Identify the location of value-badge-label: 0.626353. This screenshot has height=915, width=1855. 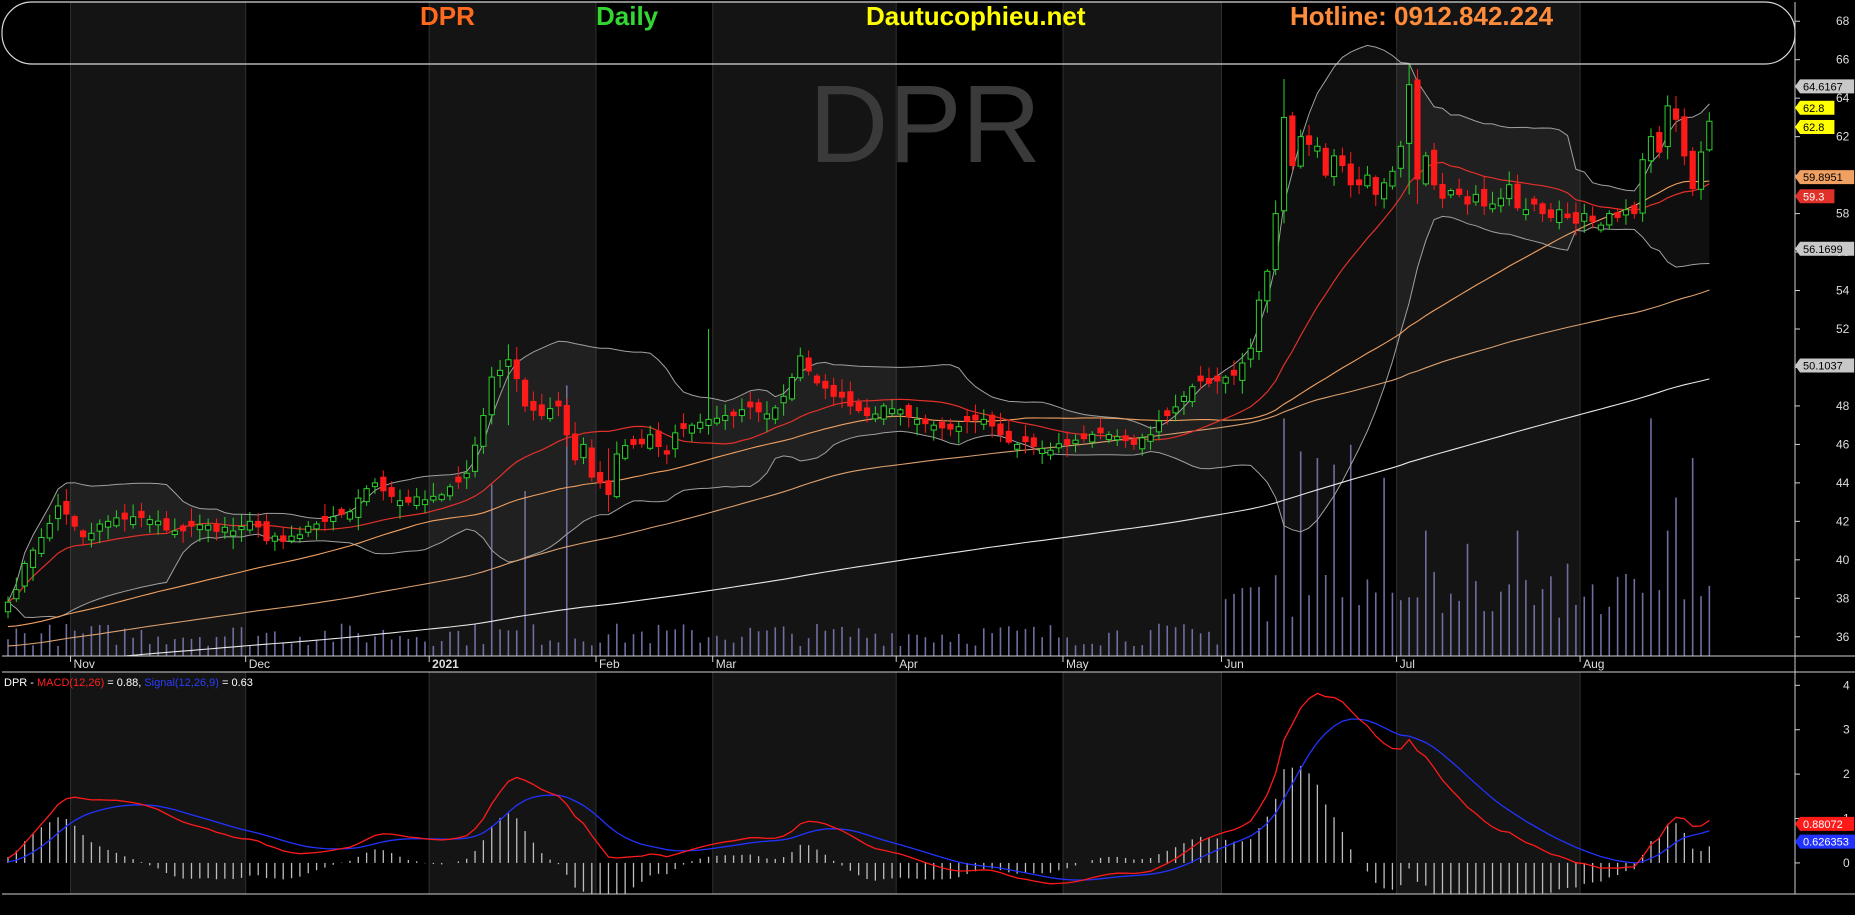
(1826, 843).